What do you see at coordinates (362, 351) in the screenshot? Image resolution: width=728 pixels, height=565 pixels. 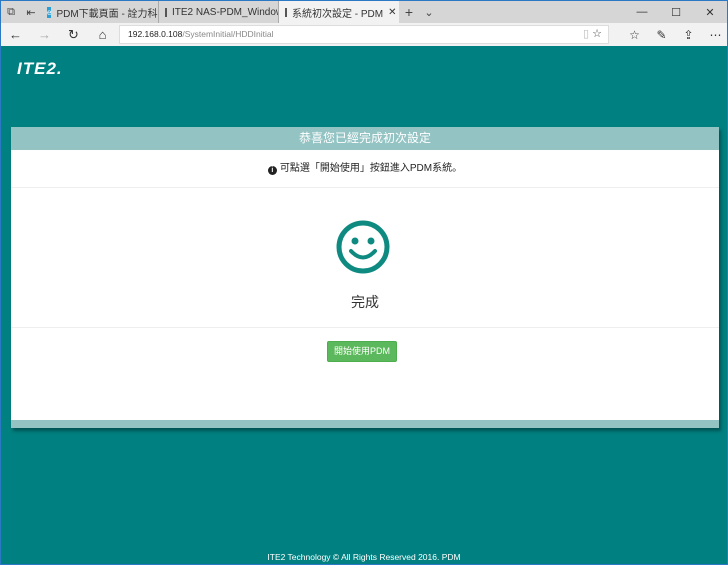 I see `start-pdm-button: 開始使用PDM` at bounding box center [362, 351].